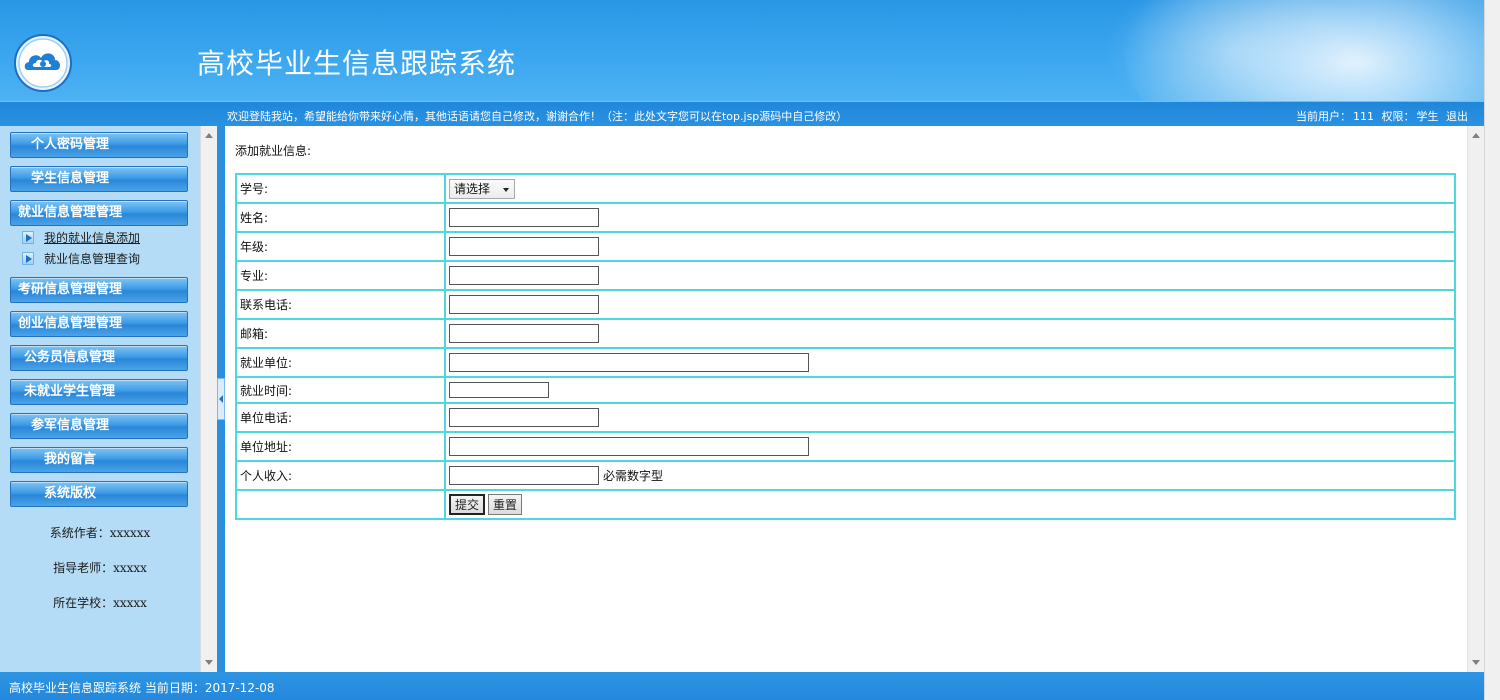 The image size is (1500, 700). I want to click on menu-student-info: 学生信息管理, so click(99, 179).